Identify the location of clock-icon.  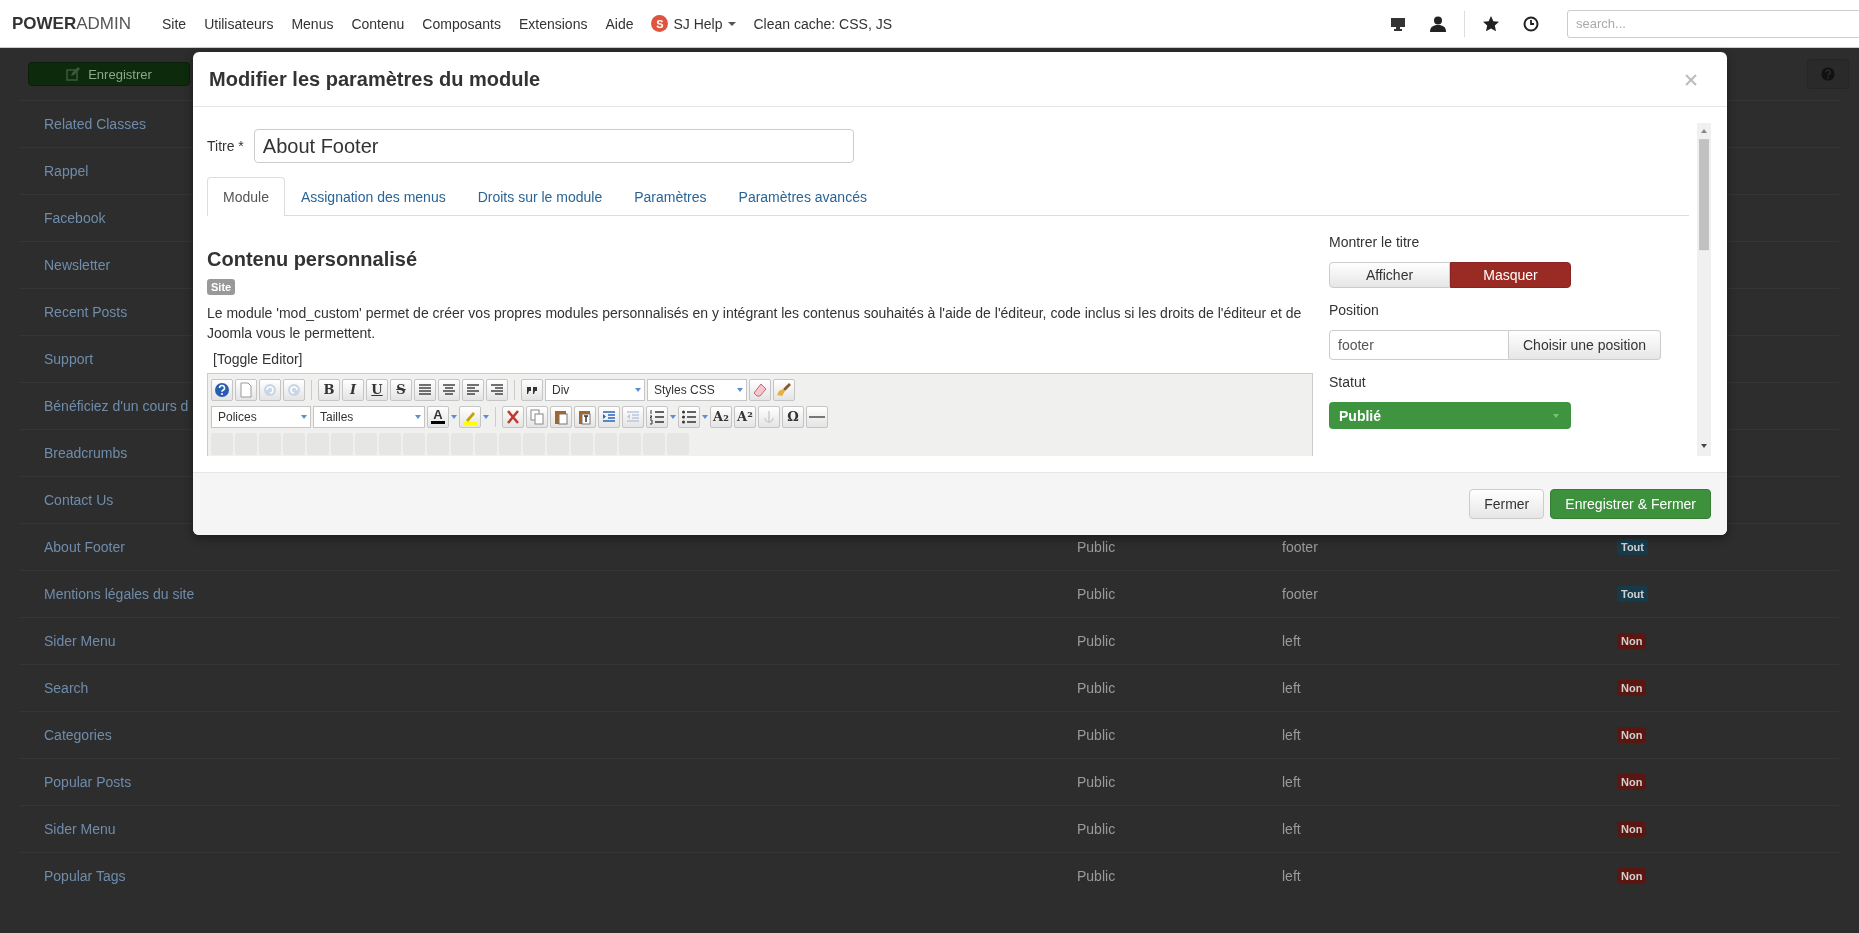
(1531, 23).